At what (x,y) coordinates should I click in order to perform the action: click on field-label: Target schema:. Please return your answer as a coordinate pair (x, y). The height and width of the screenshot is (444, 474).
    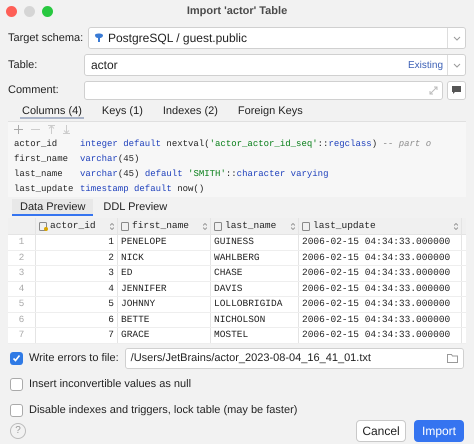
    Looking at the image, I should click on (46, 38).